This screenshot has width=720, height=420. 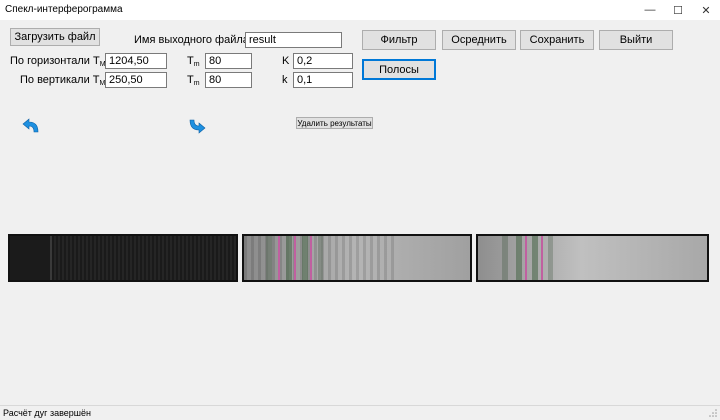 I want to click on close-button: ✕, so click(x=706, y=10).